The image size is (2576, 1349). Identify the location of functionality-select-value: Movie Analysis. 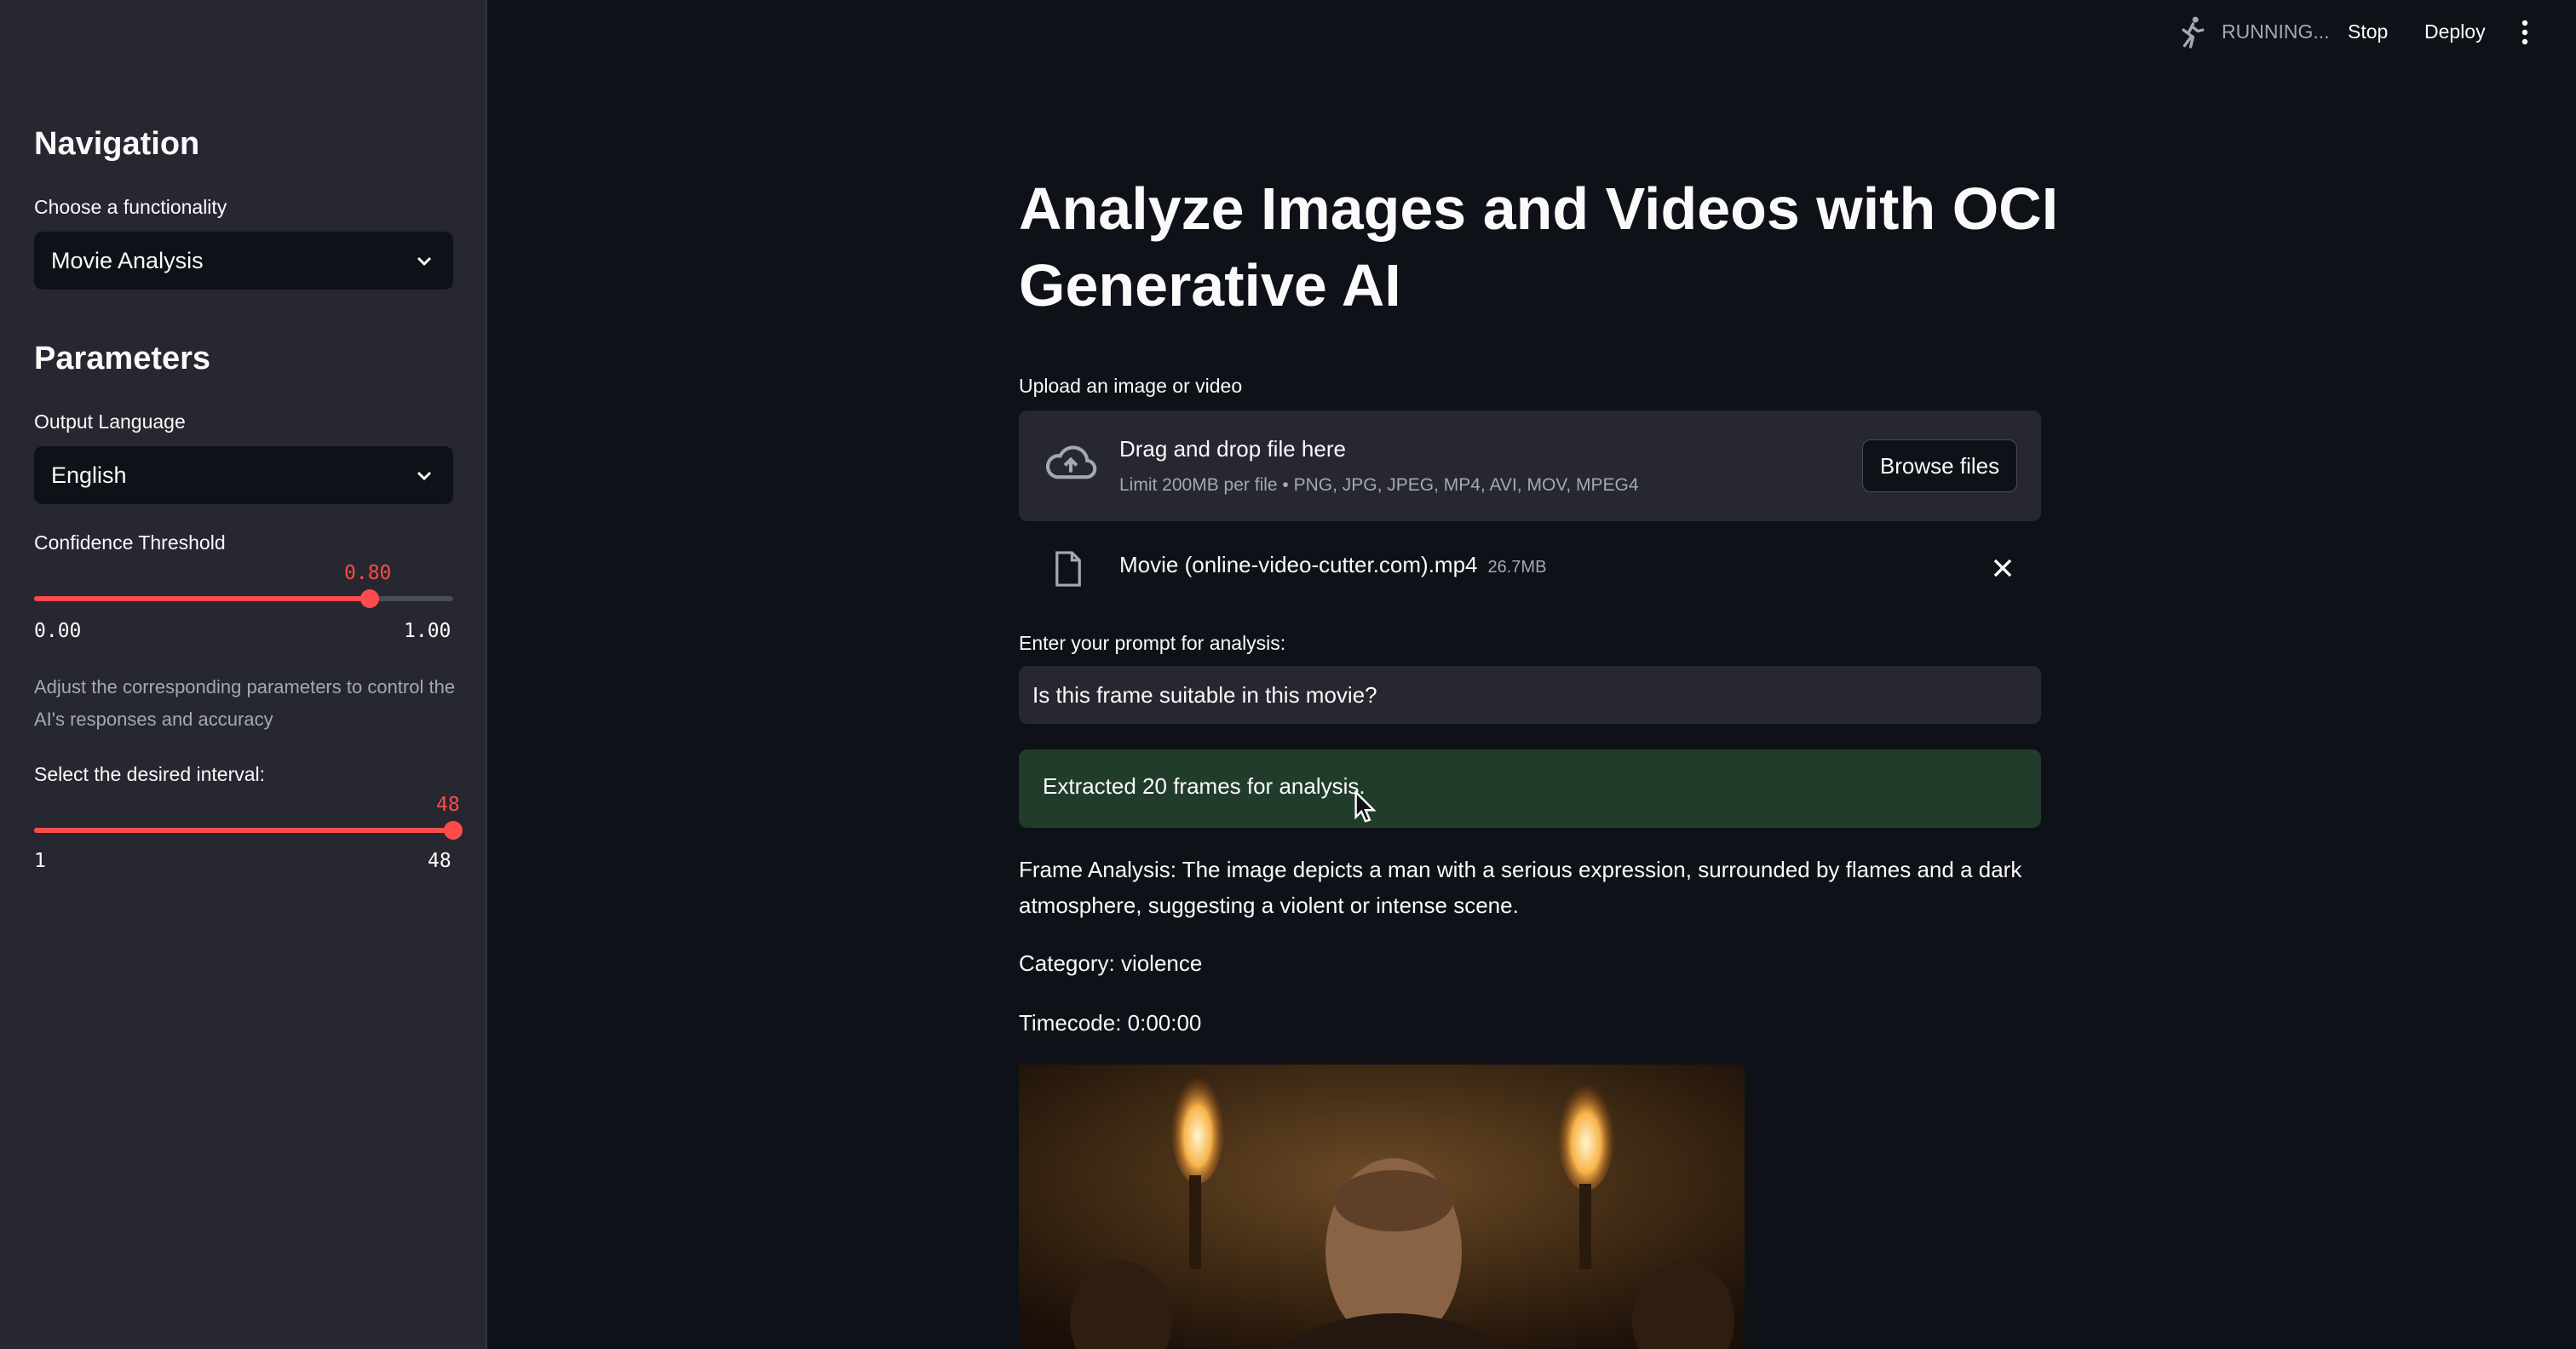
(128, 260).